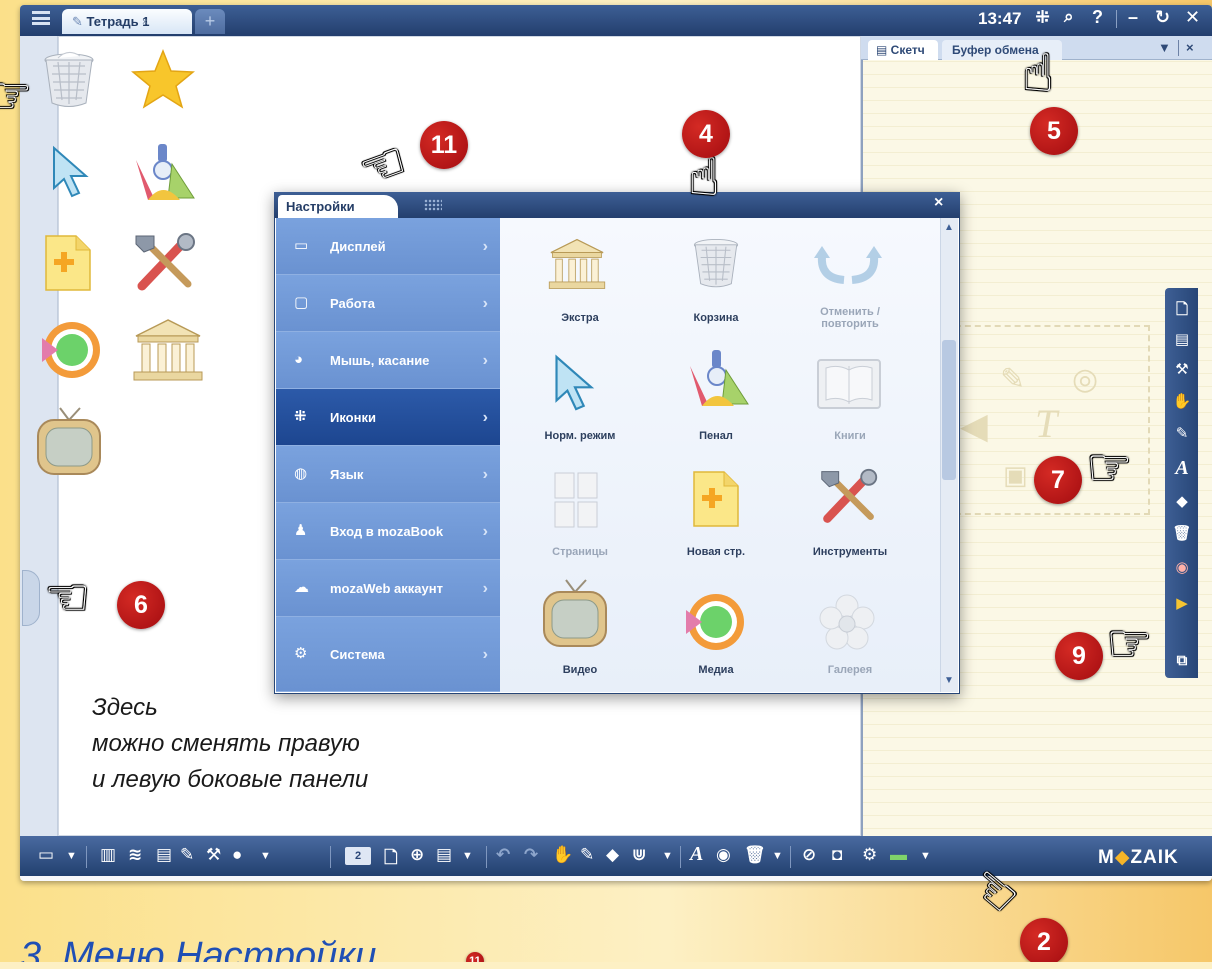 The height and width of the screenshot is (969, 1212). What do you see at coordinates (1037, 72) in the screenshot?
I see `pointing-hand-icon: ☜` at bounding box center [1037, 72].